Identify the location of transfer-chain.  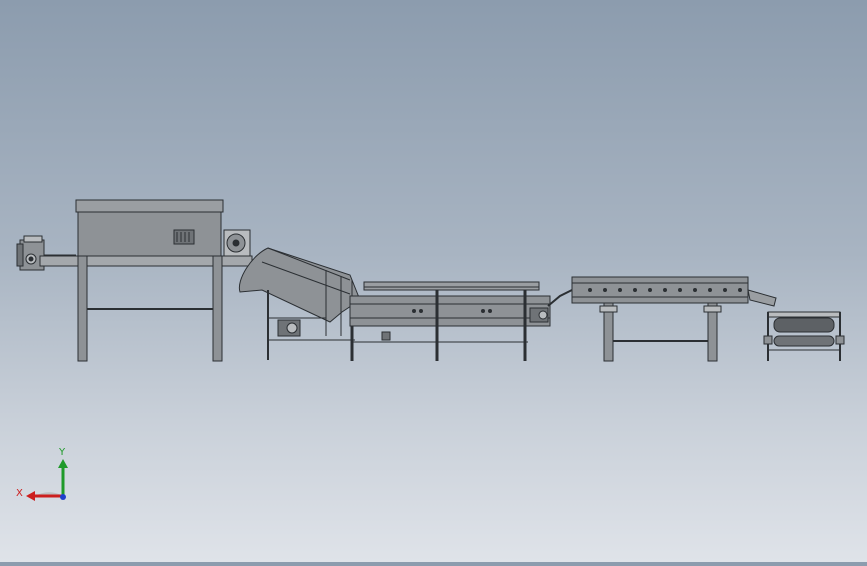
(560, 298).